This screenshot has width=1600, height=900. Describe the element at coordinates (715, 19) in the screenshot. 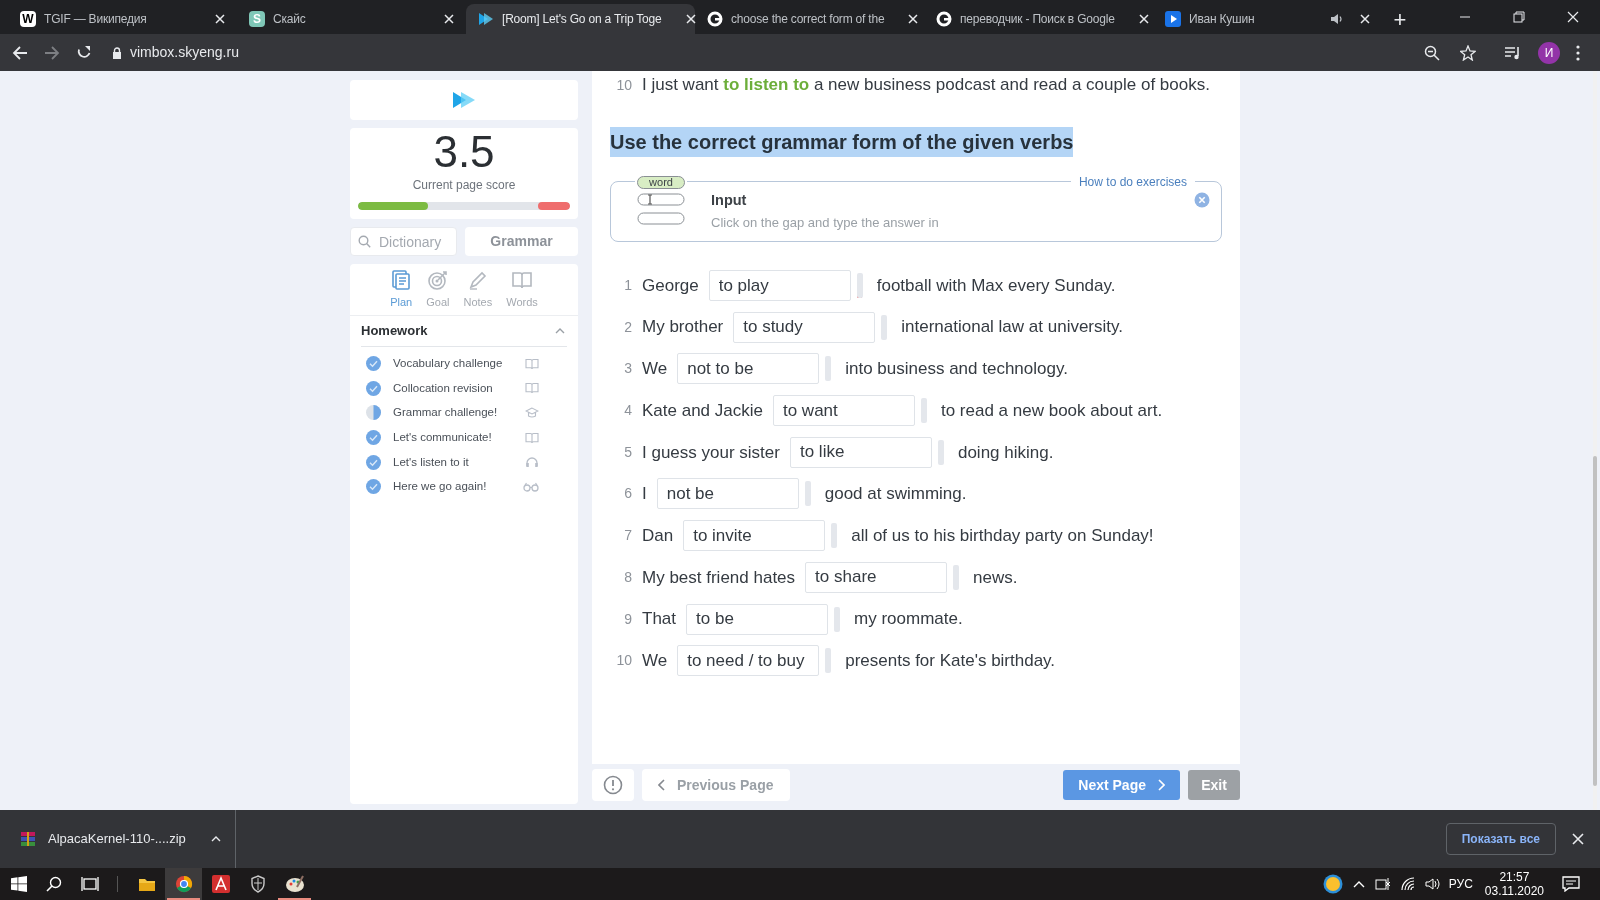

I see `google-favicon` at that location.